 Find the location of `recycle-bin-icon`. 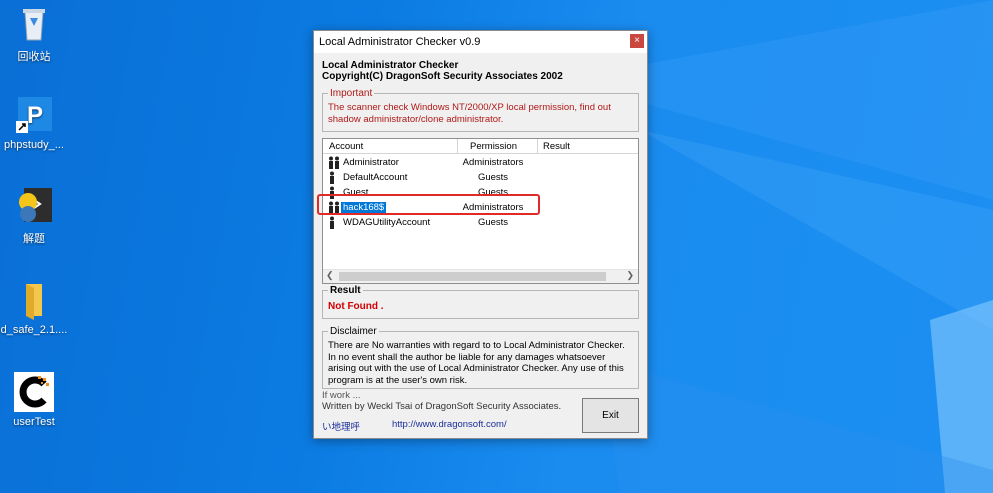

recycle-bin-icon is located at coordinates (34, 24).